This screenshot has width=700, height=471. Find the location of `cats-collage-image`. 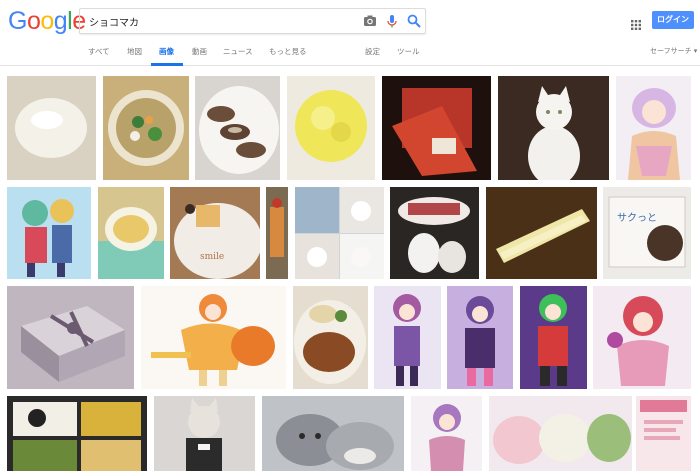

cats-collage-image is located at coordinates (339, 233).